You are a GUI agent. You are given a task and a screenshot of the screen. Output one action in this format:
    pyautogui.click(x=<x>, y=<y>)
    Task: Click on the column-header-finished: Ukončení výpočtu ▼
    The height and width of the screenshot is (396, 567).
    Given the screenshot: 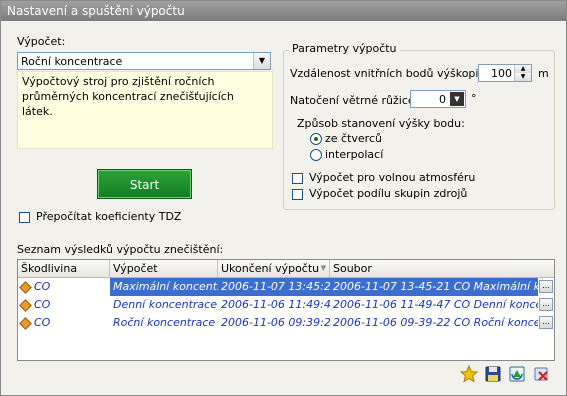 What is the action you would take?
    pyautogui.click(x=274, y=268)
    